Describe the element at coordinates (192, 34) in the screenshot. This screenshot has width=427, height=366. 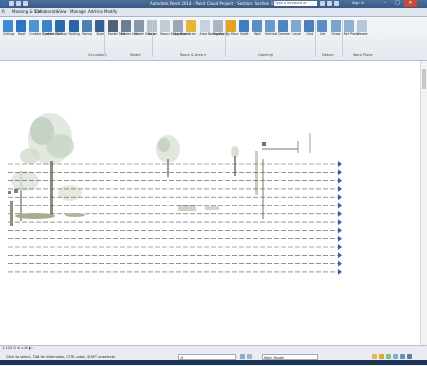
I see `ribbon-button-label: Area` at that location.